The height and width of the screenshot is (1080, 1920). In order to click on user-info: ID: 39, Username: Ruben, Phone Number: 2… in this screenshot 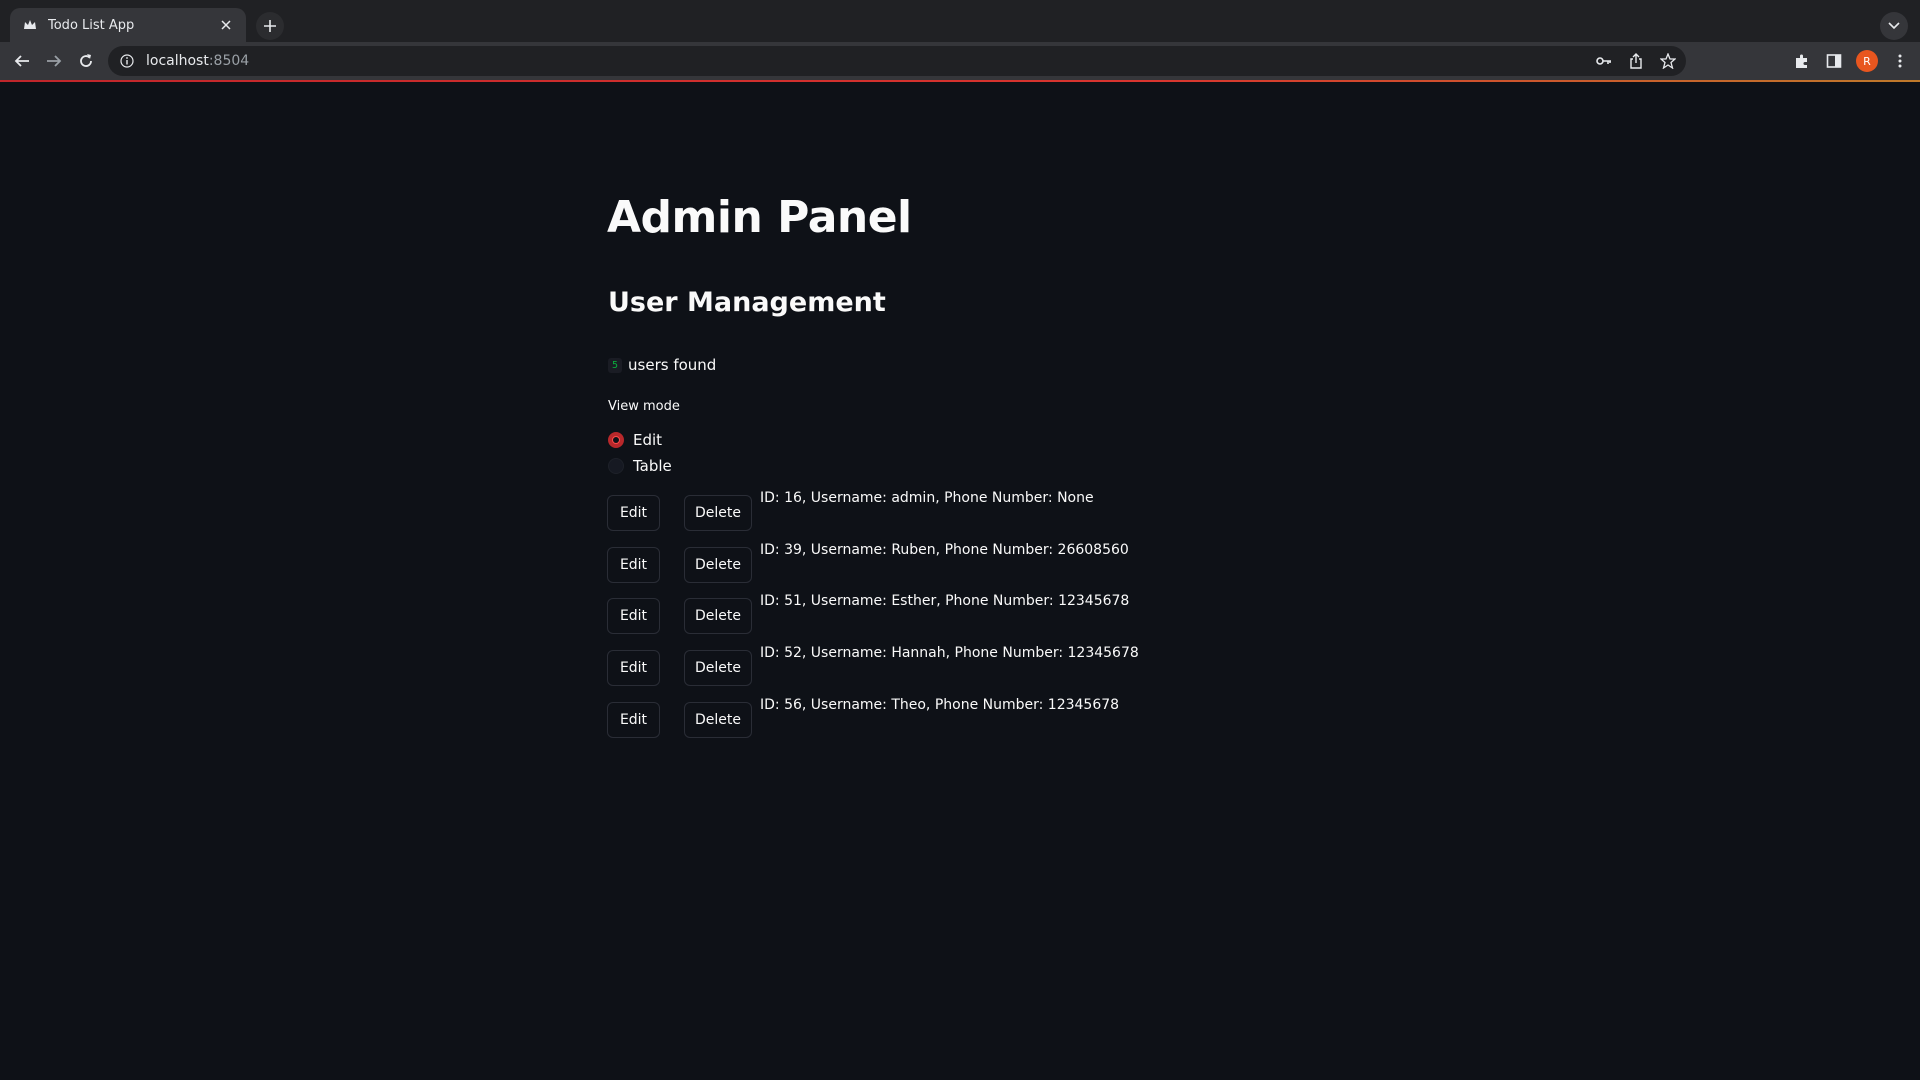, I will do `click(944, 550)`.